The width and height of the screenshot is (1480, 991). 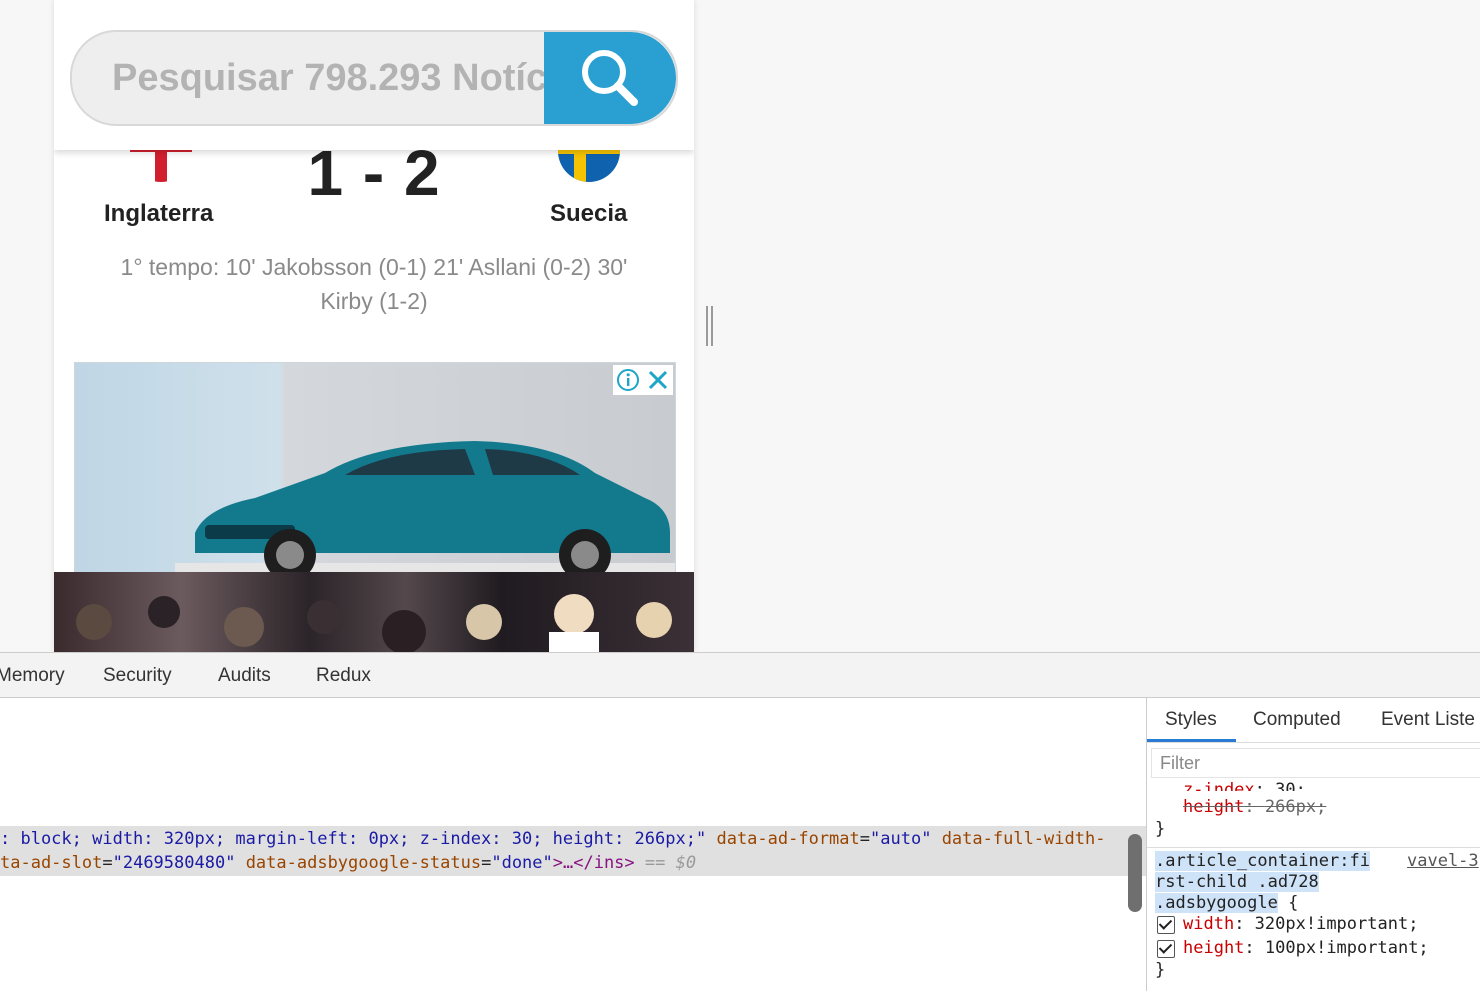 What do you see at coordinates (901, 839) in the screenshot?
I see `node-attr-value: "auto"` at bounding box center [901, 839].